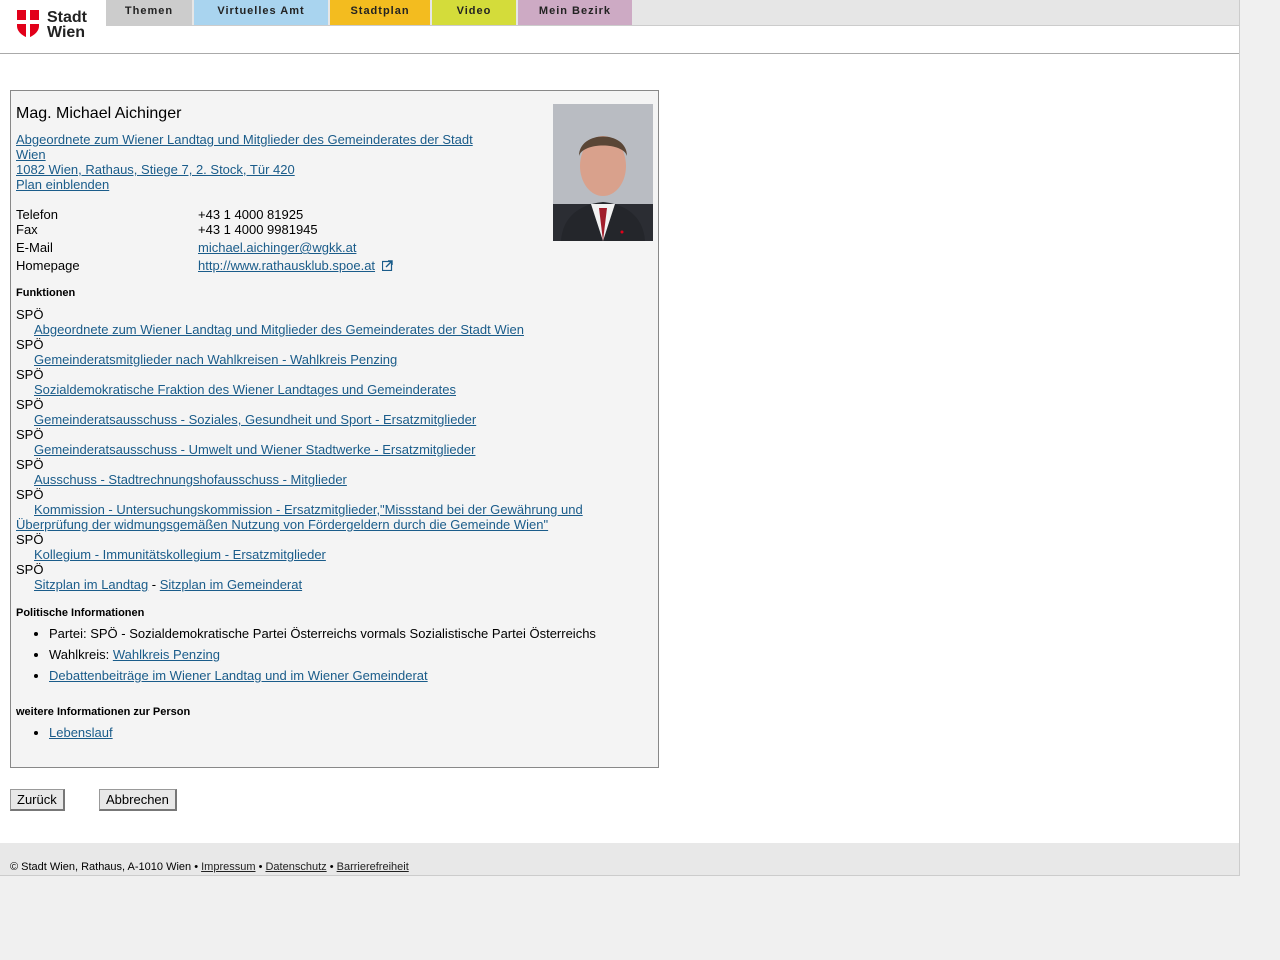  I want to click on wien-shield-icon, so click(28, 24).